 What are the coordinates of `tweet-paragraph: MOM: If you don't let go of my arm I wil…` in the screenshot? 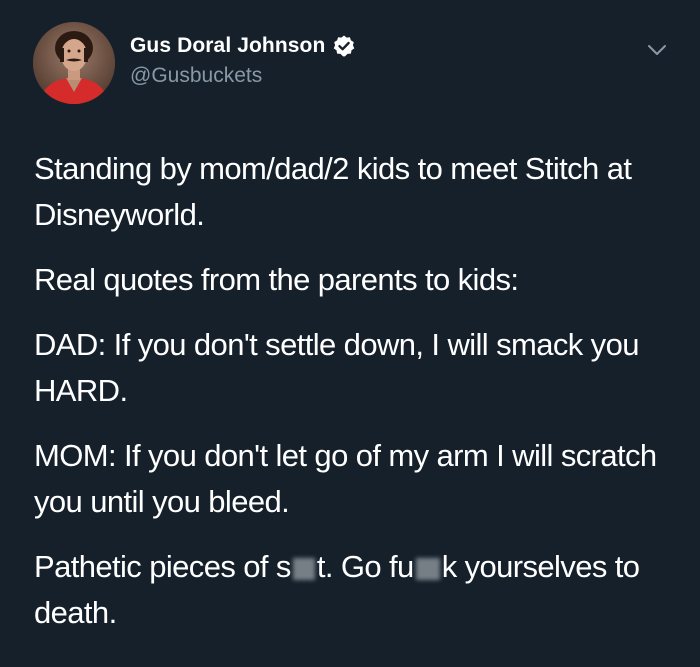 It's located at (345, 478).